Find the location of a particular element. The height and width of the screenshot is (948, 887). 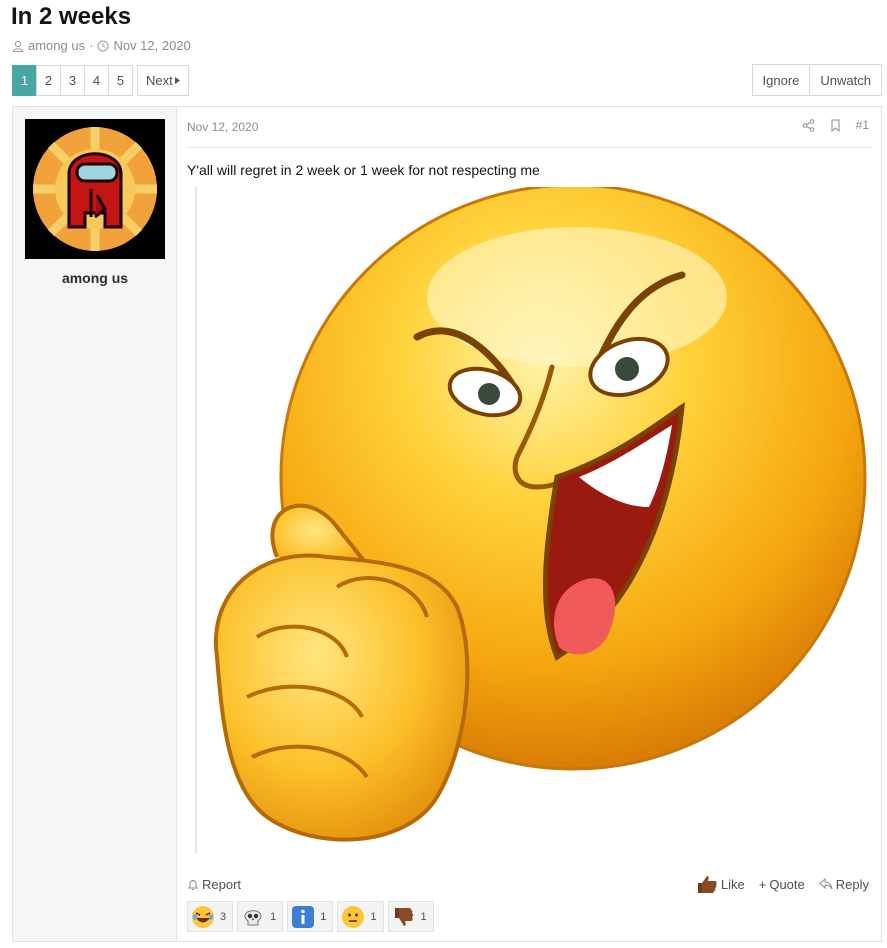

quote-button: + Quote is located at coordinates (782, 884).